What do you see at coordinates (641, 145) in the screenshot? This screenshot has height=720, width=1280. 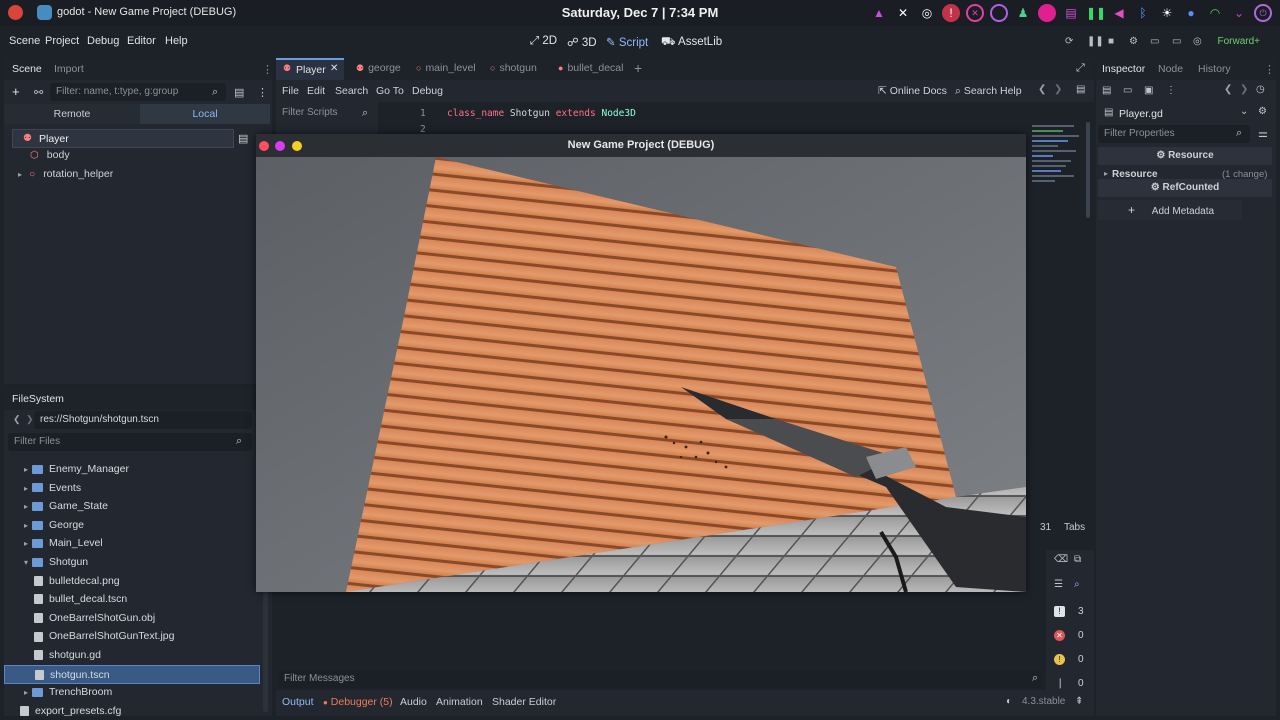 I see `game-window-titlebar: New Game Project (DEBUG)` at bounding box center [641, 145].